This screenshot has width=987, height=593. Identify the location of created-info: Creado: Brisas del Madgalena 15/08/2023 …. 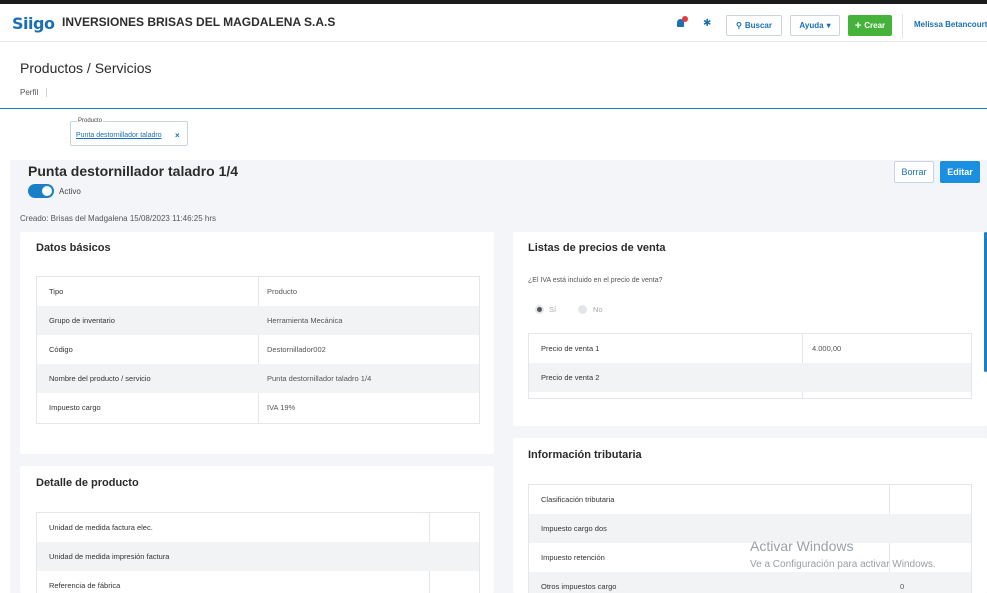
(118, 218).